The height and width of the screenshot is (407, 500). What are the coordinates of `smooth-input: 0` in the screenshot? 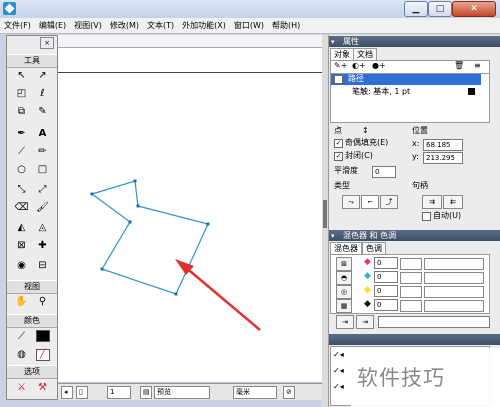 It's located at (384, 172).